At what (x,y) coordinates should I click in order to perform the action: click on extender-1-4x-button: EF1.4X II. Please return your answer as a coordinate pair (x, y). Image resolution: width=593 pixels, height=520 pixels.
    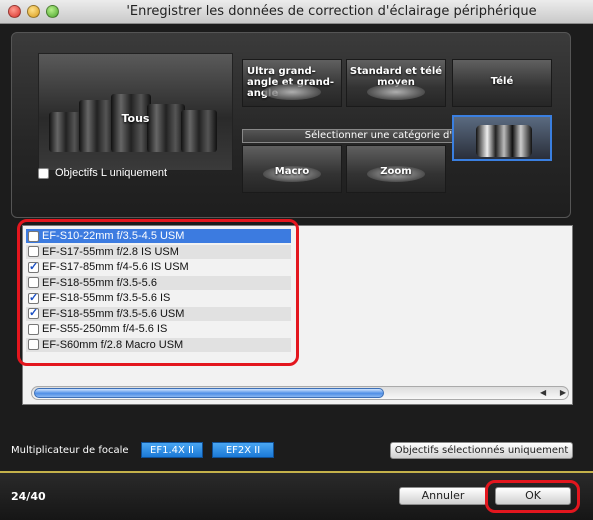
    Looking at the image, I should click on (172, 450).